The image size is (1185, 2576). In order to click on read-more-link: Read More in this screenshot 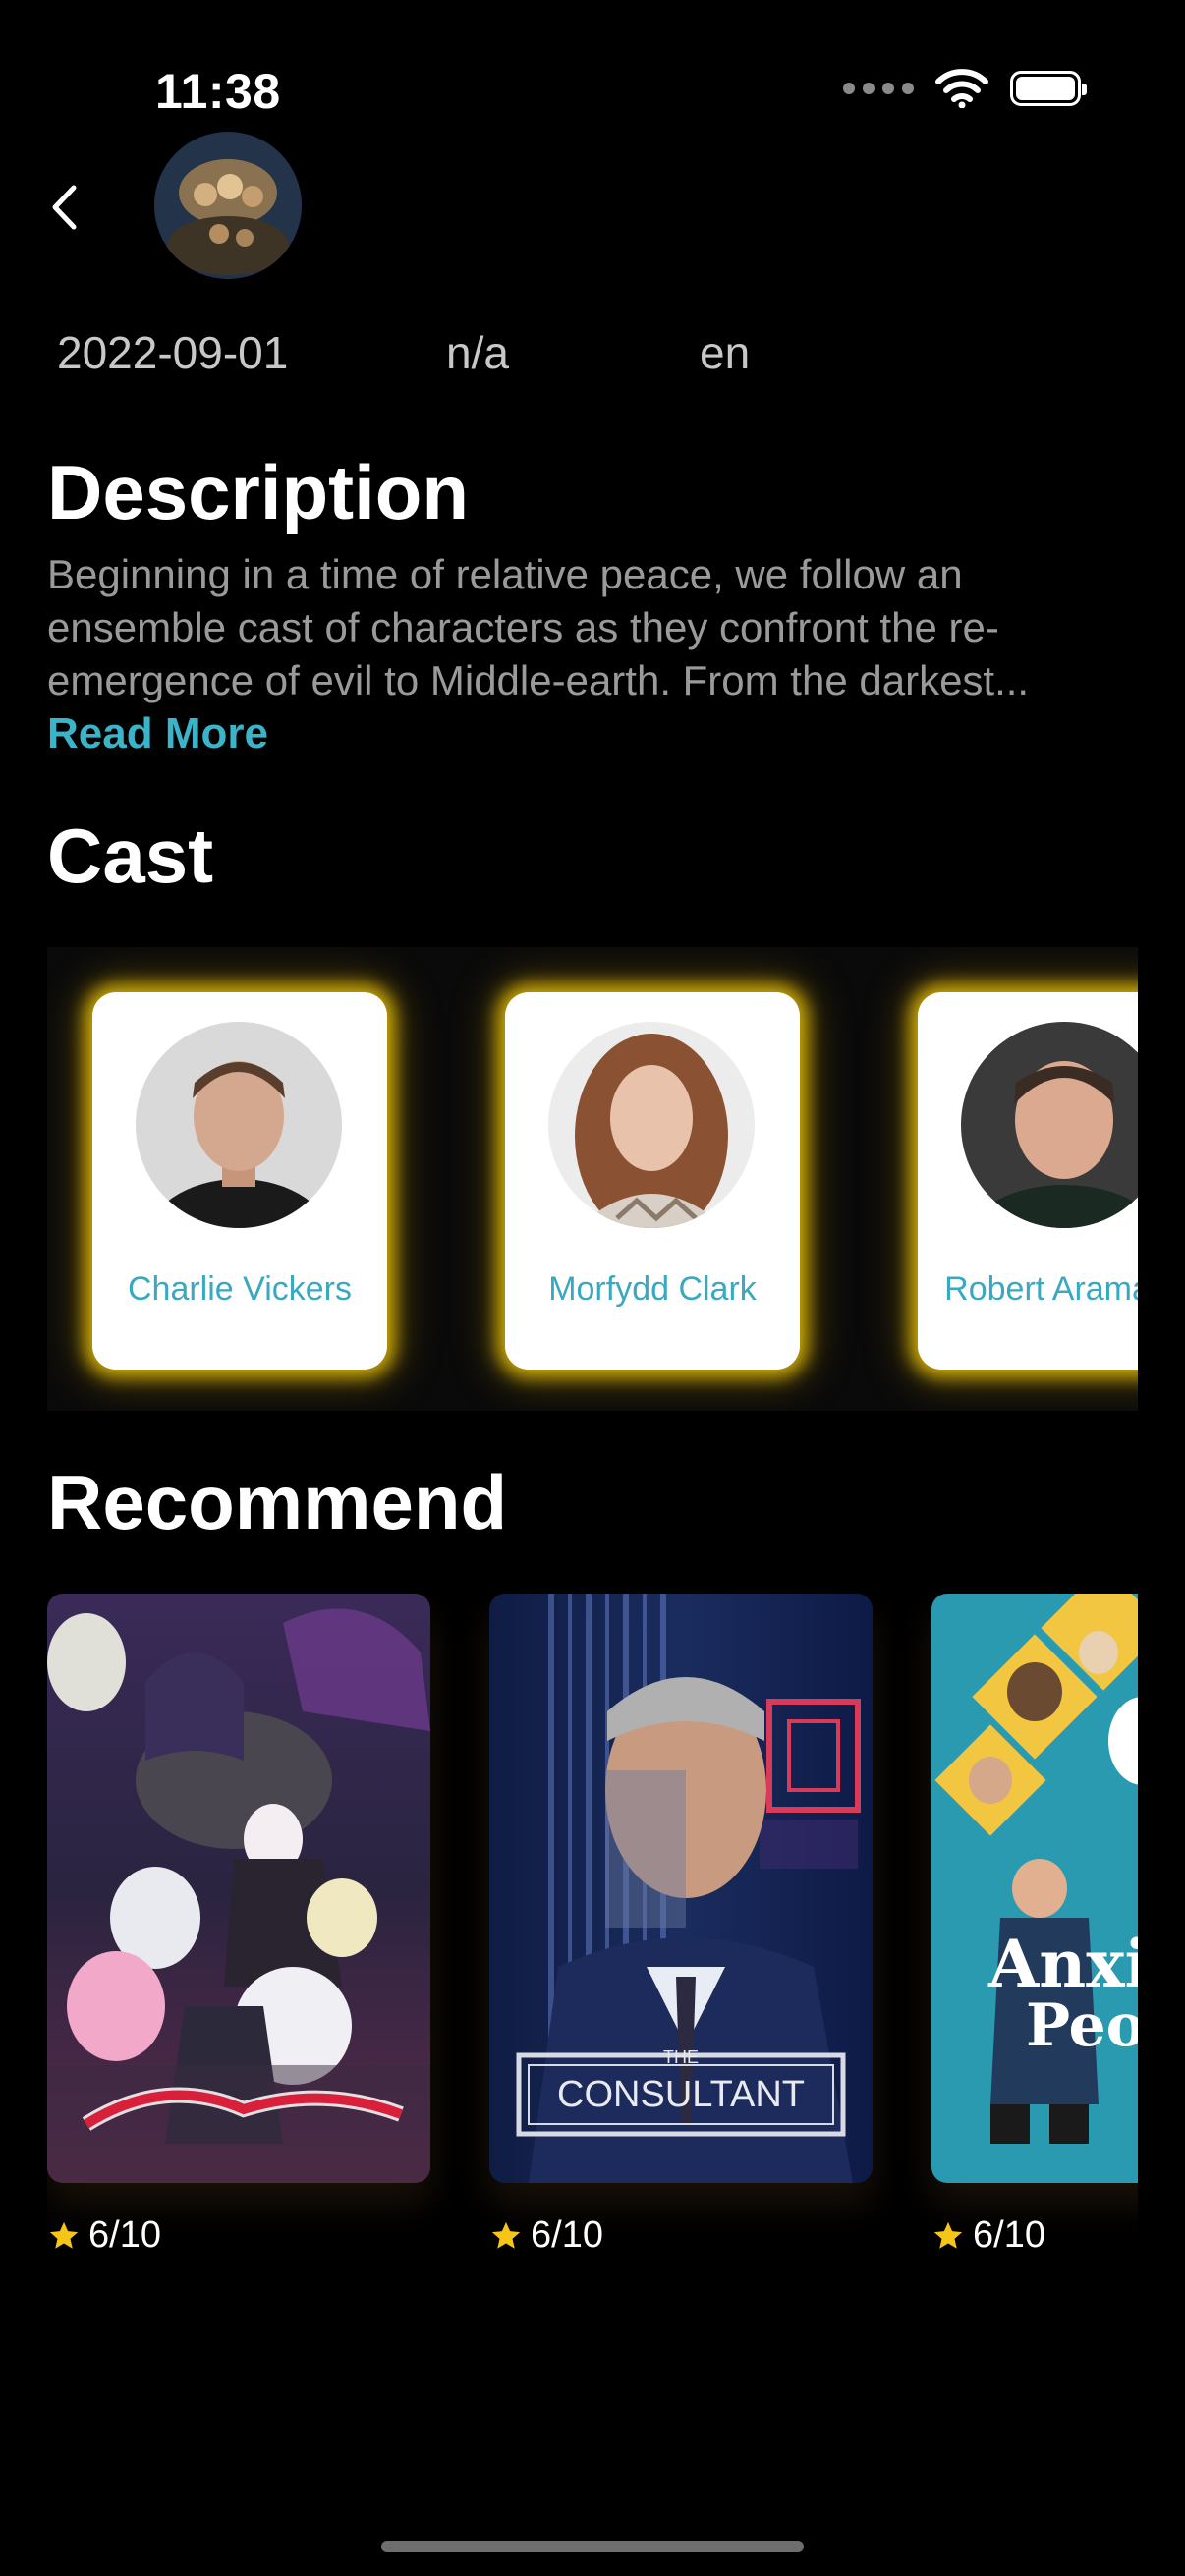, I will do `click(157, 733)`.